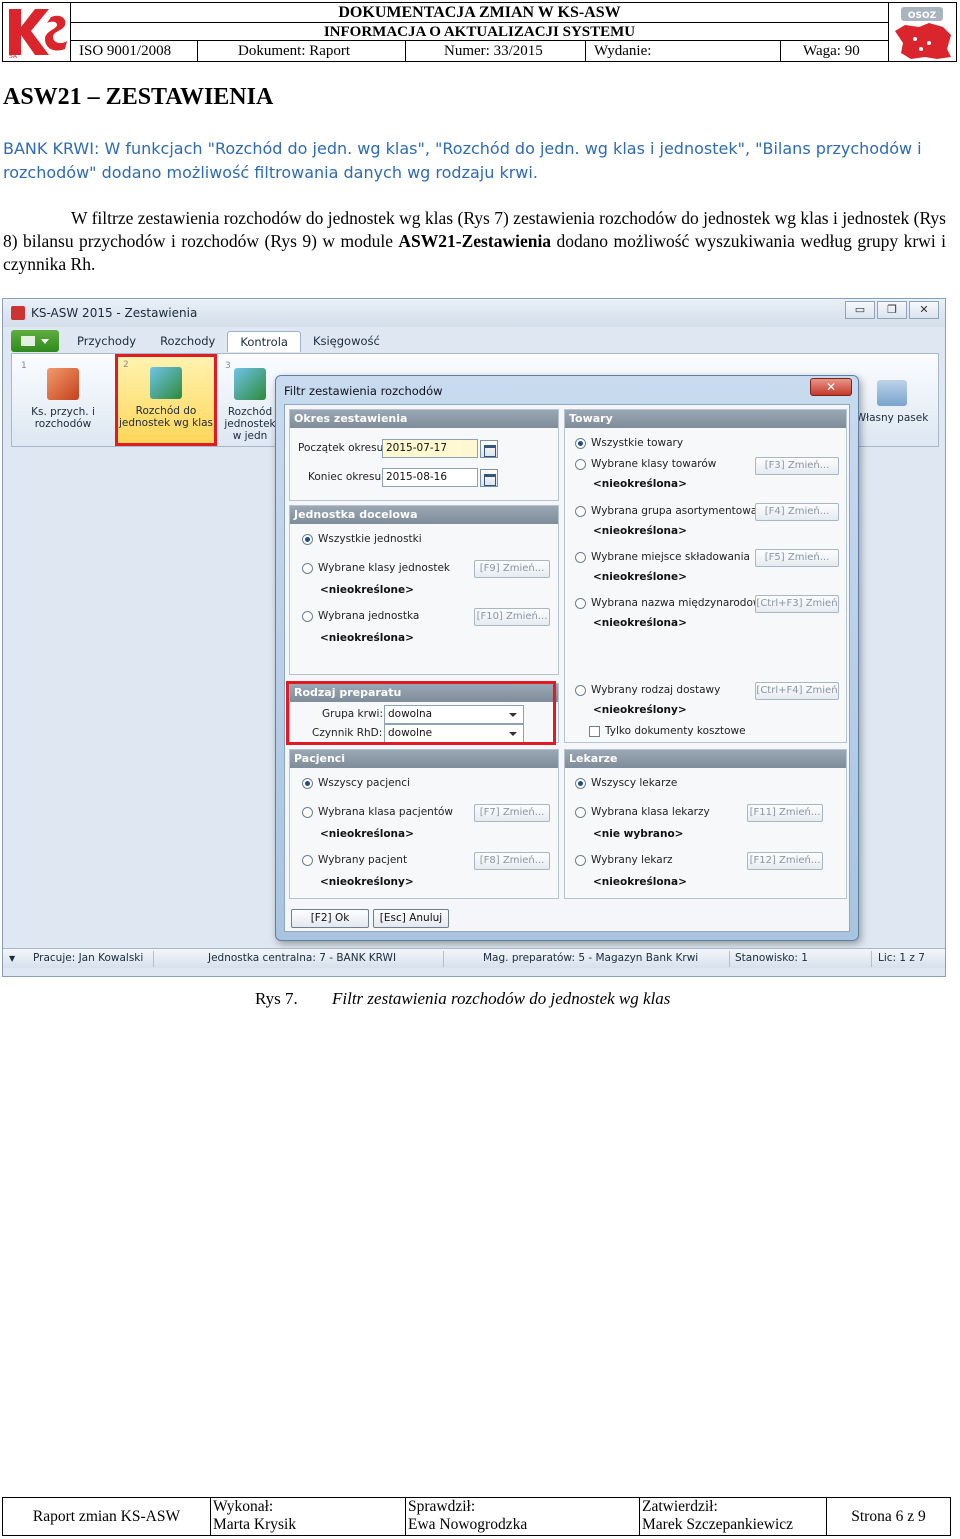  What do you see at coordinates (13, 56) in the screenshot?
I see `svg-text: SA` at bounding box center [13, 56].